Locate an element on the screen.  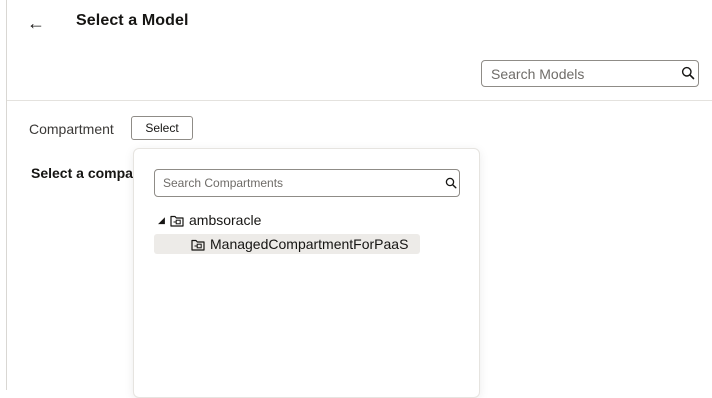
select-compartment-hint: Select a compa is located at coordinates (82, 173).